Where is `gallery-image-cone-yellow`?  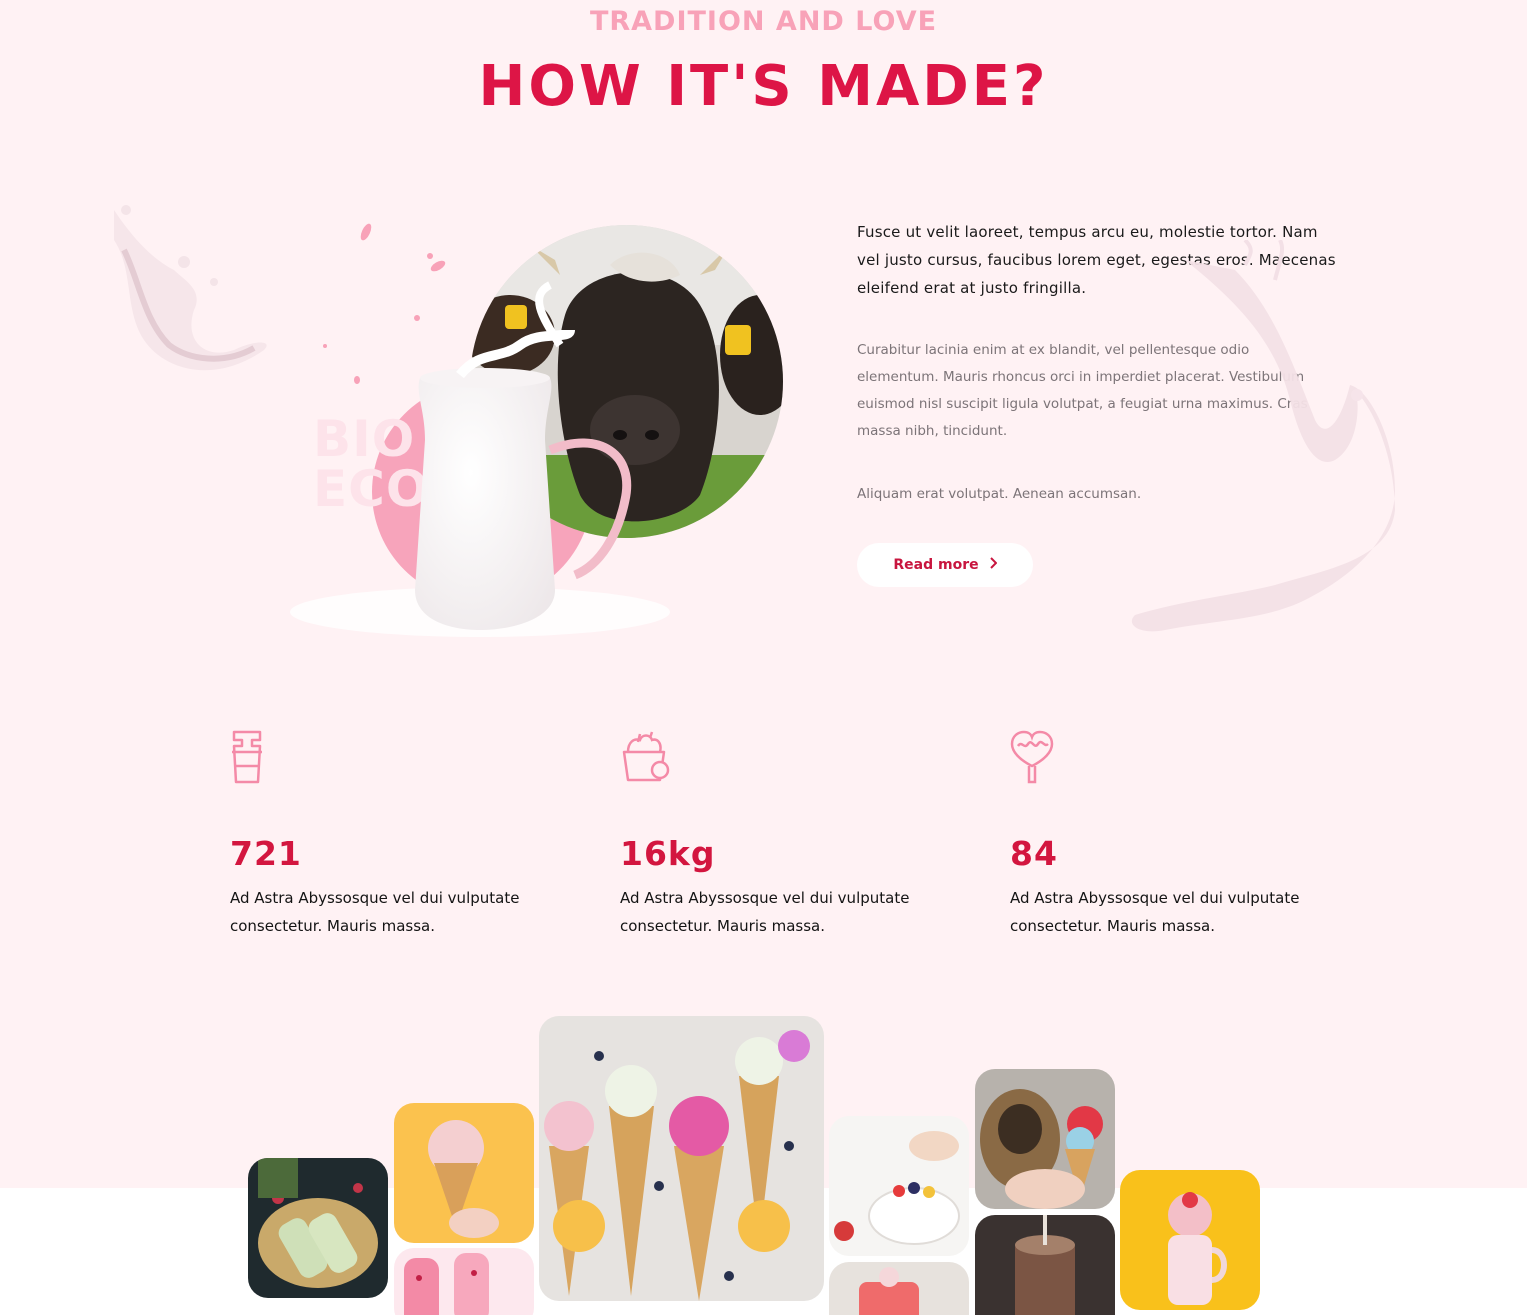 gallery-image-cone-yellow is located at coordinates (464, 1173).